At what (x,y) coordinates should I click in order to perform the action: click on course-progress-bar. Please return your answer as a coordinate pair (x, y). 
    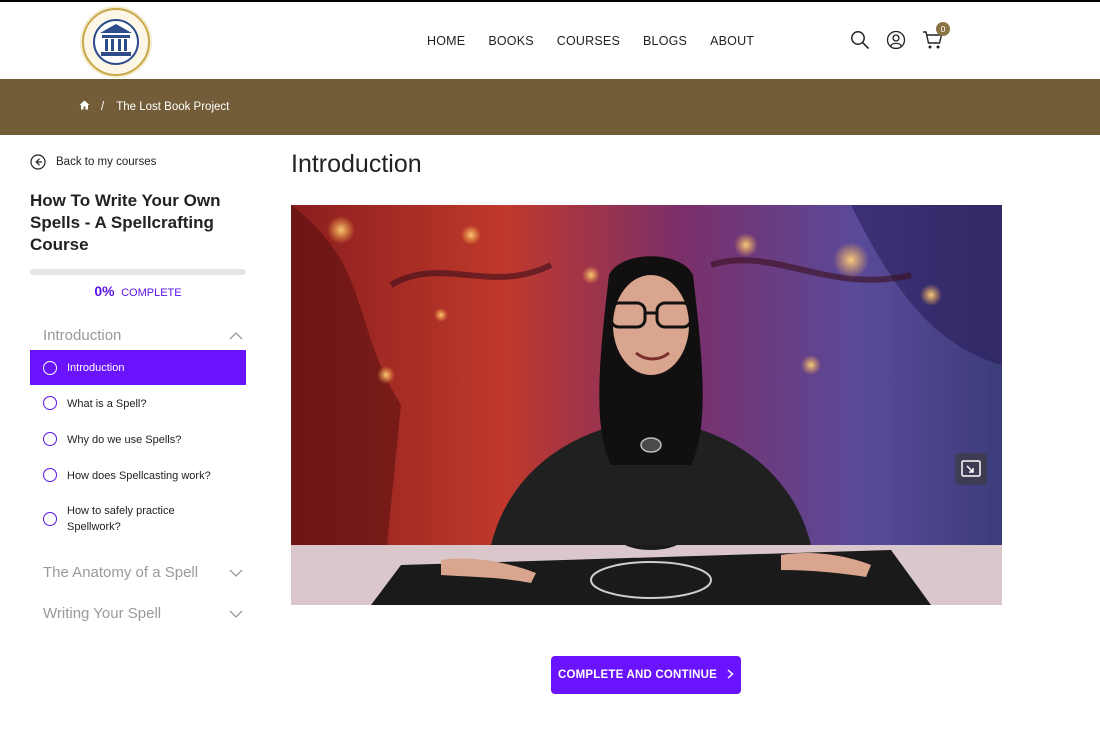
    Looking at the image, I should click on (138, 272).